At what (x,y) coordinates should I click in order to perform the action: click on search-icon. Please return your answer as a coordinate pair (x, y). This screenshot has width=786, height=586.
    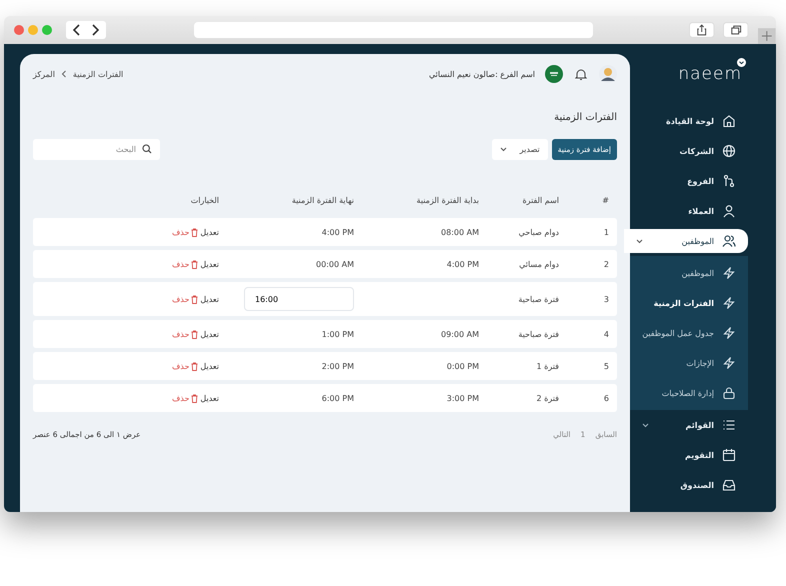
    Looking at the image, I should click on (147, 149).